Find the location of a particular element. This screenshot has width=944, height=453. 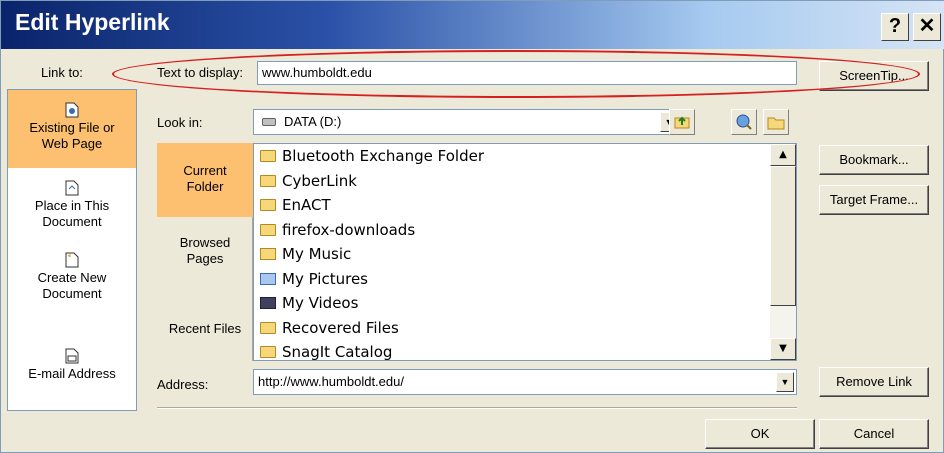

link-email-label: E-mail Address is located at coordinates (72, 373).